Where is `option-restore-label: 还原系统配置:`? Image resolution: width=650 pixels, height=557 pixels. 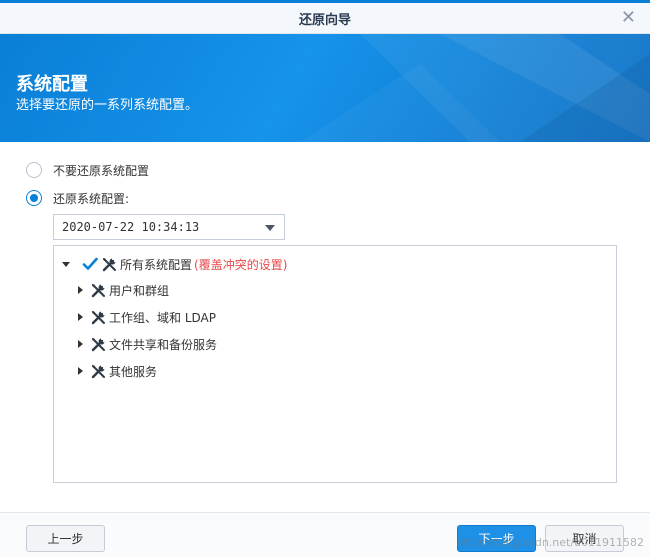 option-restore-label: 还原系统配置: is located at coordinates (91, 198).